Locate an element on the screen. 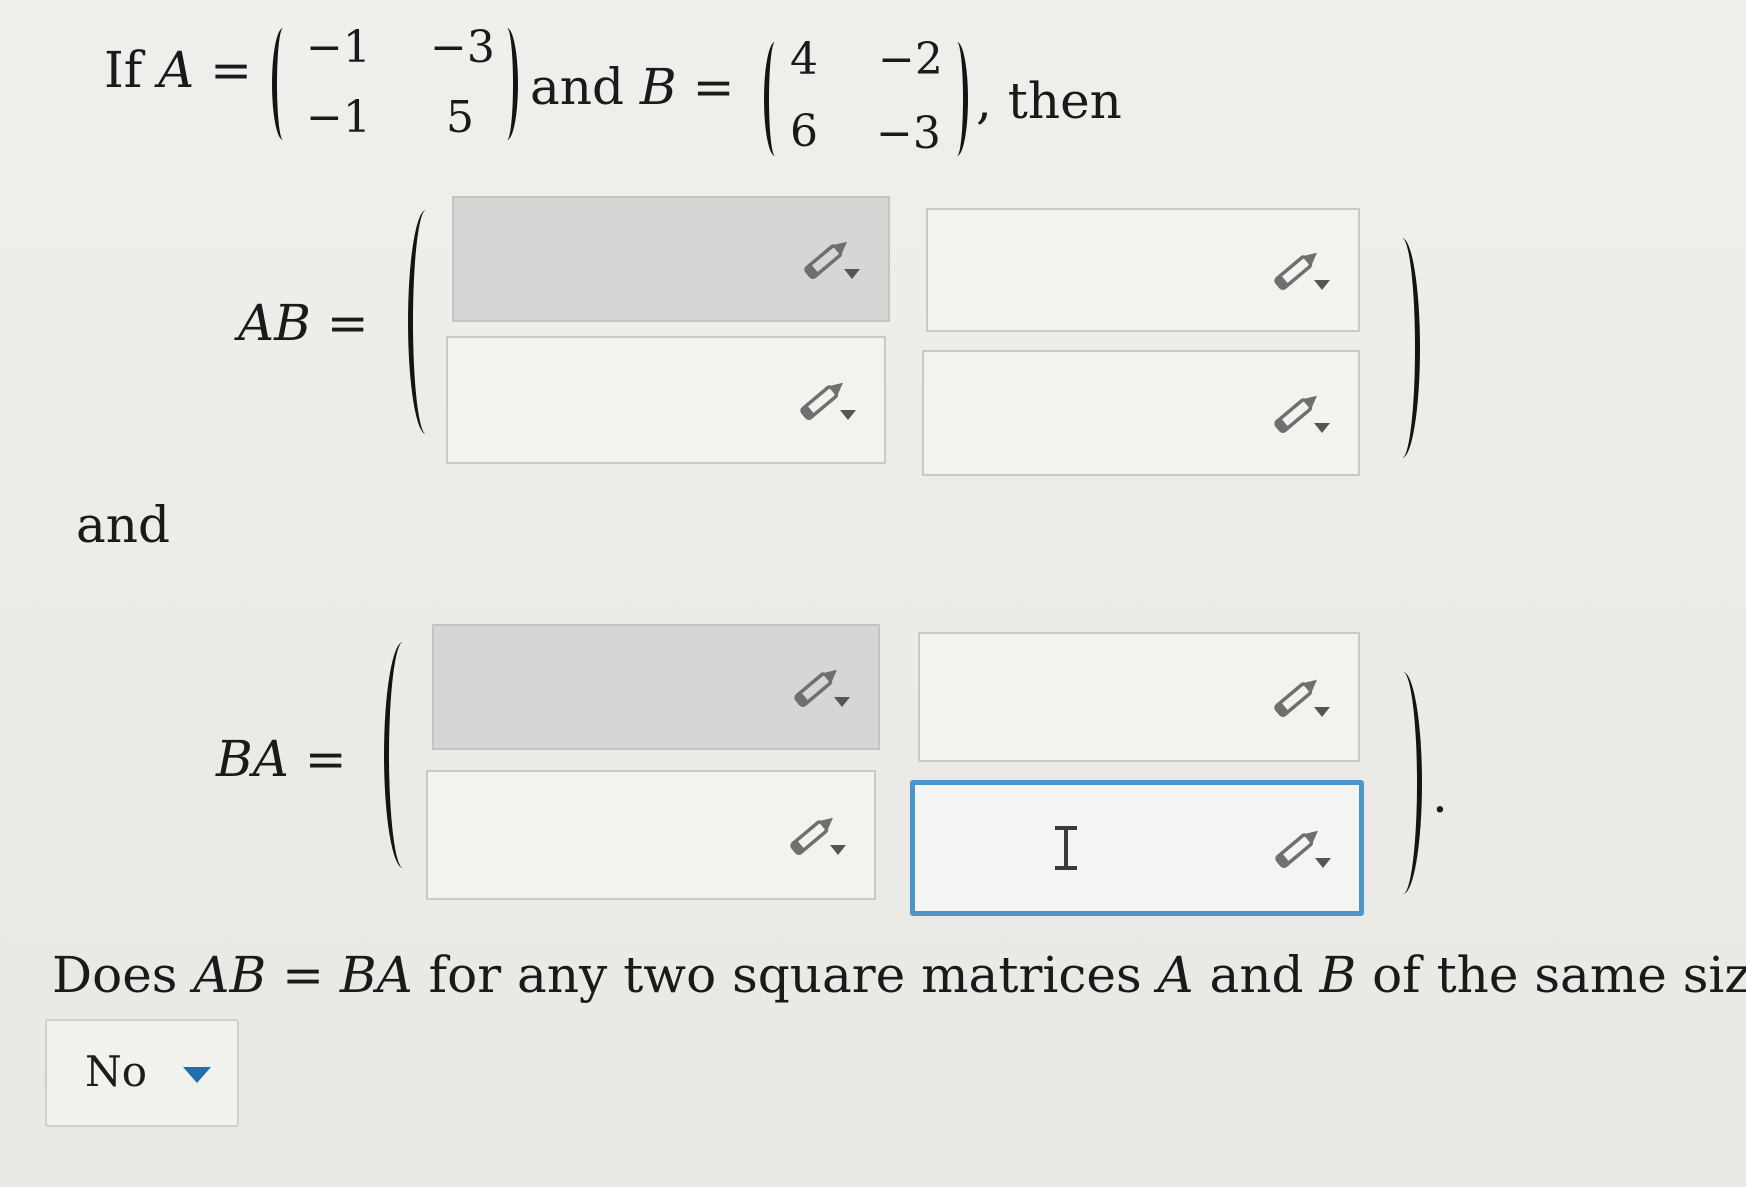  if-text: If is located at coordinates (131, 70).